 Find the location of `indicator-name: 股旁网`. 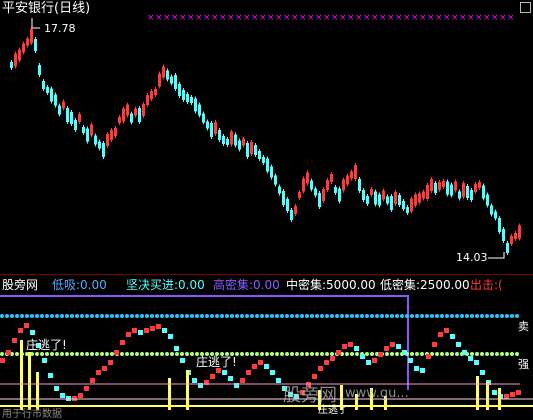

indicator-name: 股旁网 is located at coordinates (20, 285).